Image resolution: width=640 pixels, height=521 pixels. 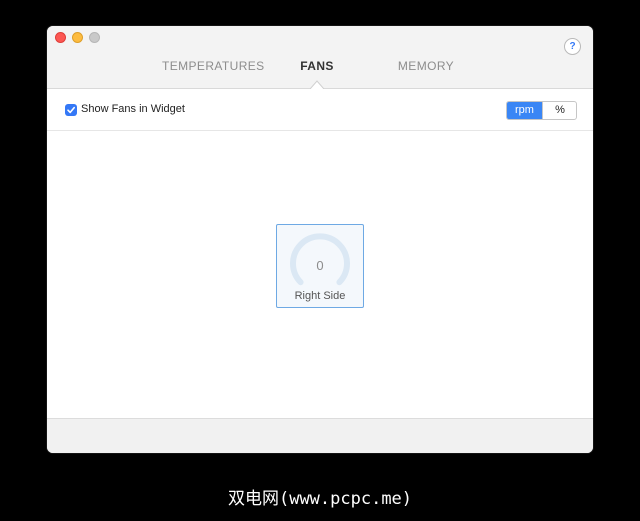 I want to click on tab-label: FANS, so click(x=317, y=66).